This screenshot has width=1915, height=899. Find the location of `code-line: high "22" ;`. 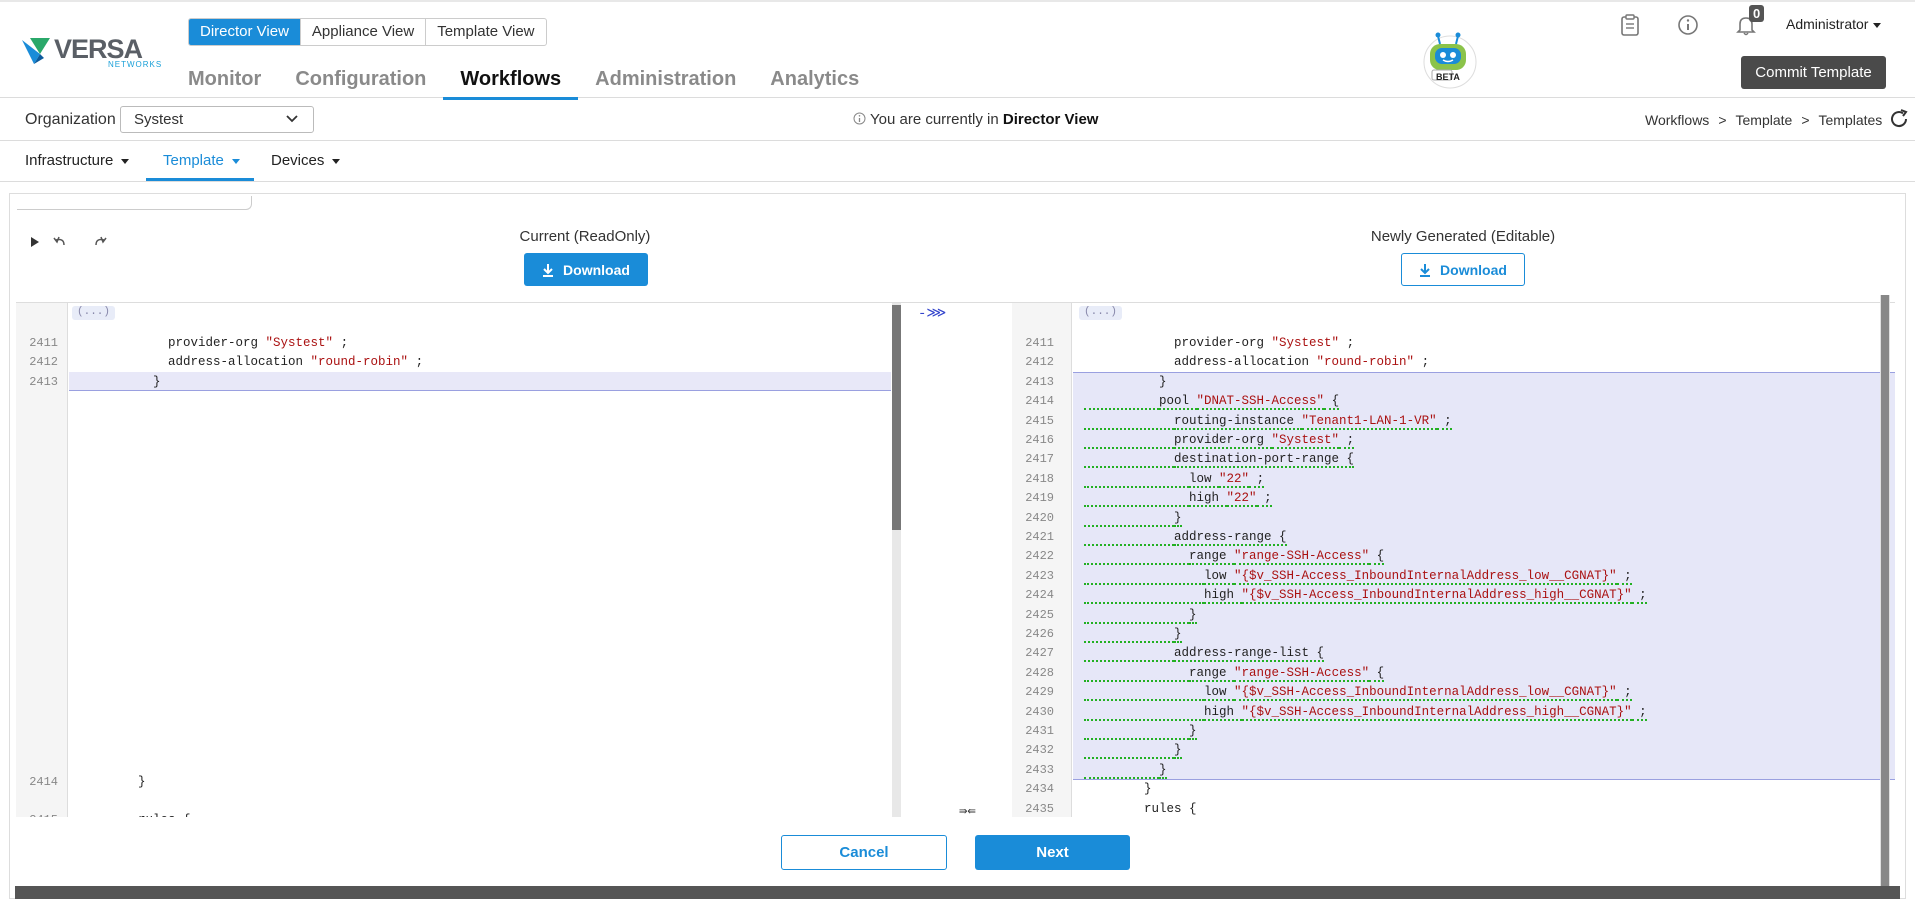

code-line: high "22" ; is located at coordinates (1178, 499).